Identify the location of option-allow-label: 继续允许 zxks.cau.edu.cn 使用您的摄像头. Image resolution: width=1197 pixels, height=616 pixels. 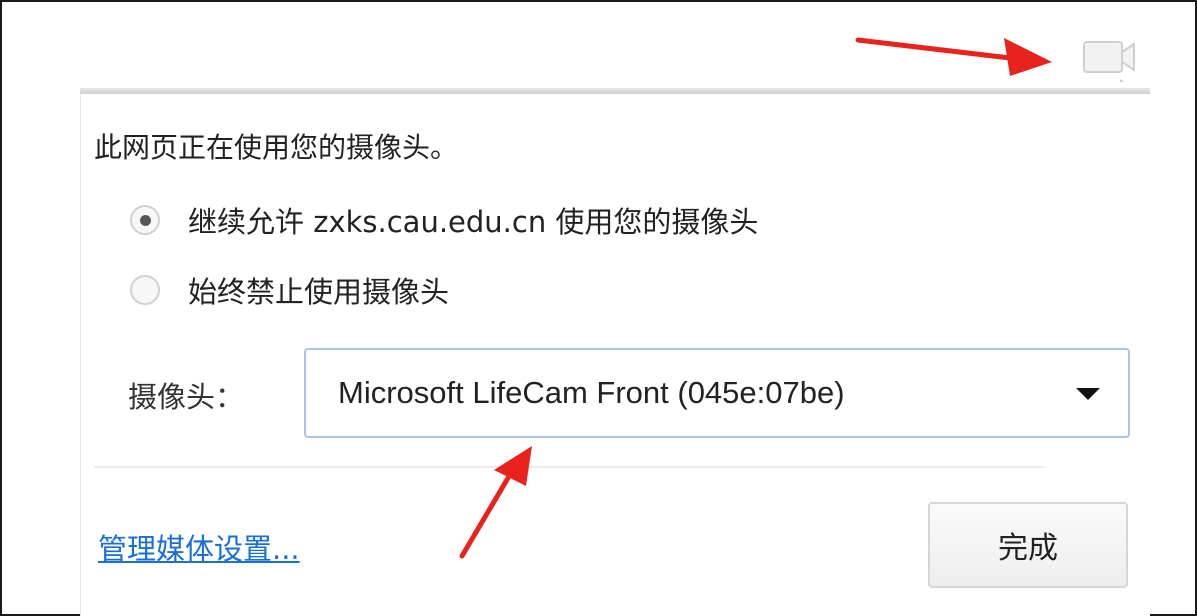
(473, 222).